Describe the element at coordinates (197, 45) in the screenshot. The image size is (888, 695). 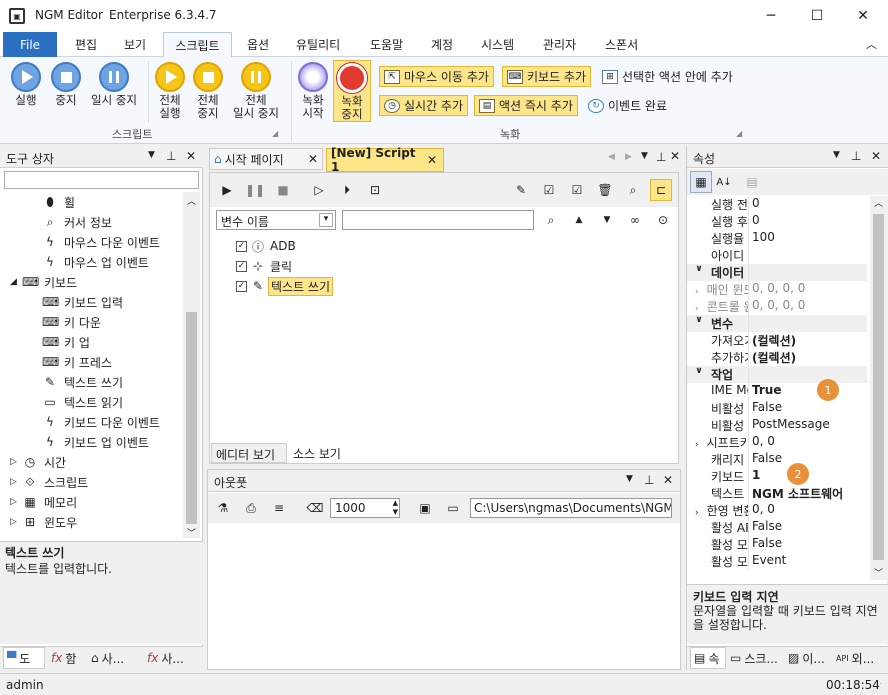
I see `menu-script: 스크립트` at that location.